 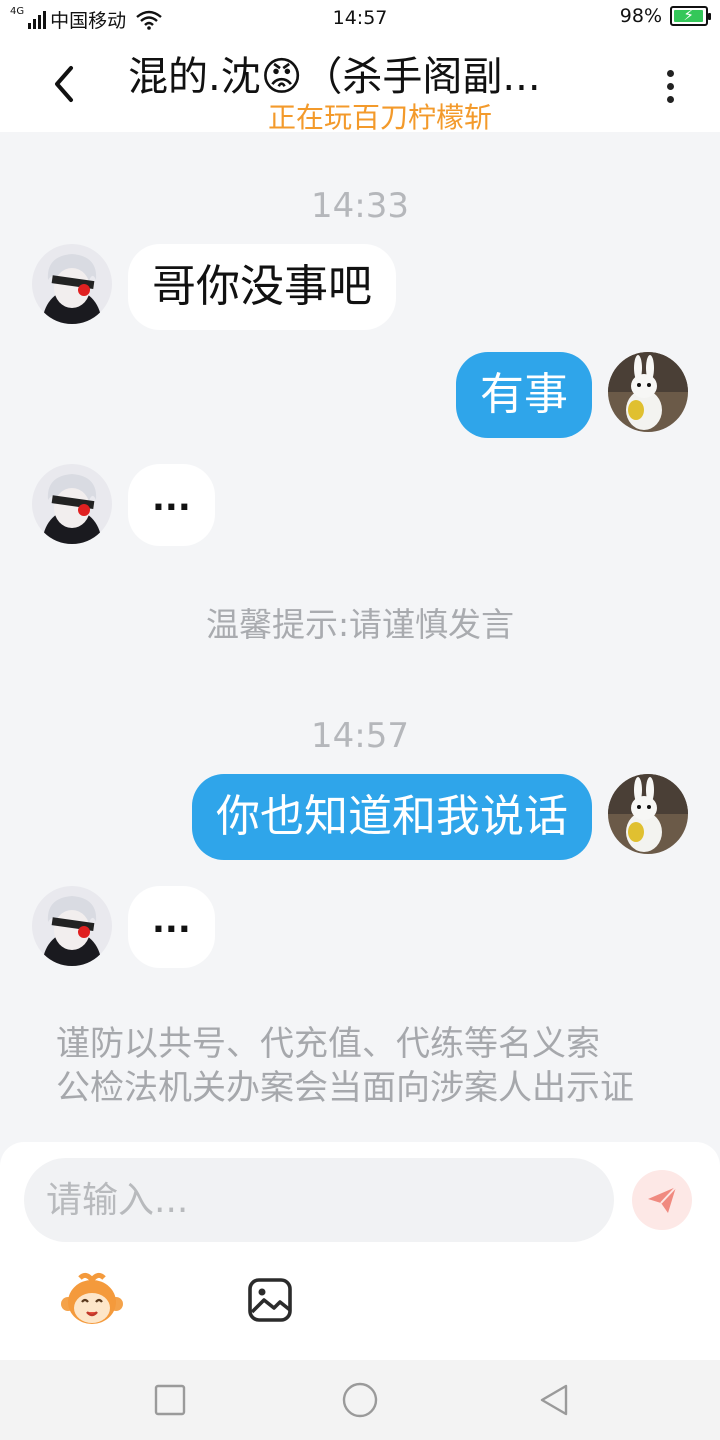 I want to click on timestamp: 14:33, so click(x=360, y=206).